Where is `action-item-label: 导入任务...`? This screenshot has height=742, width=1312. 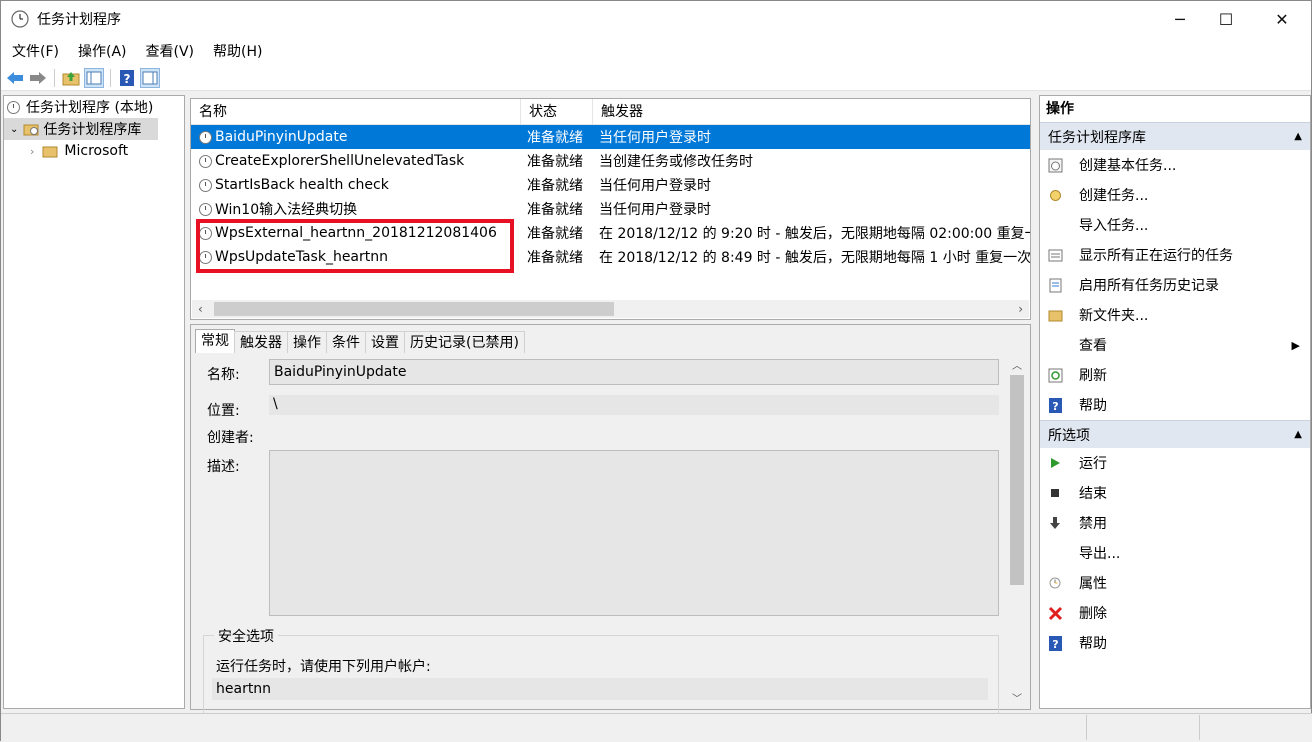
action-item-label: 导入任务... is located at coordinates (1114, 226).